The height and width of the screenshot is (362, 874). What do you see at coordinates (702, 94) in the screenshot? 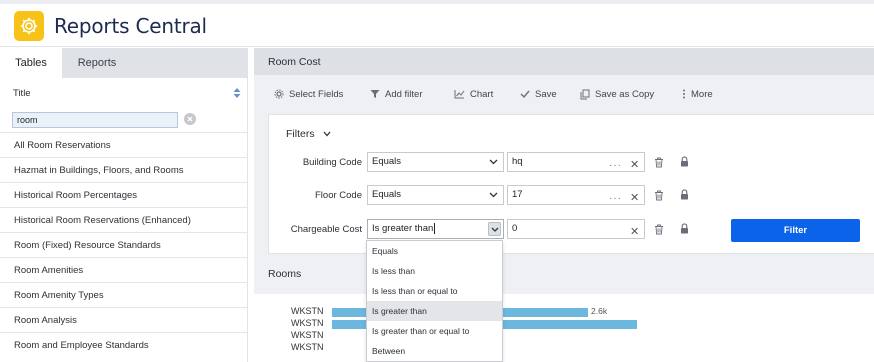
I see `more-label: More` at bounding box center [702, 94].